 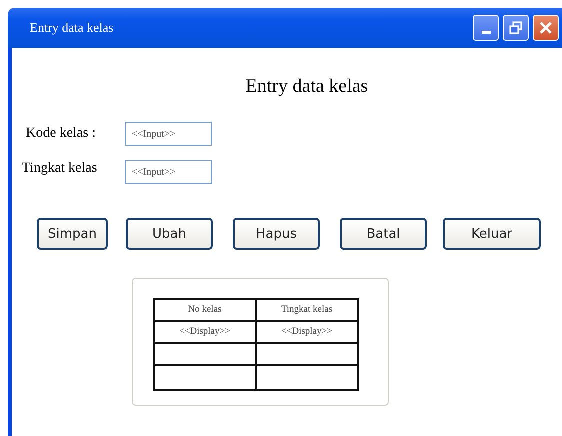 I want to click on action-button: Simpan, so click(x=72, y=234).